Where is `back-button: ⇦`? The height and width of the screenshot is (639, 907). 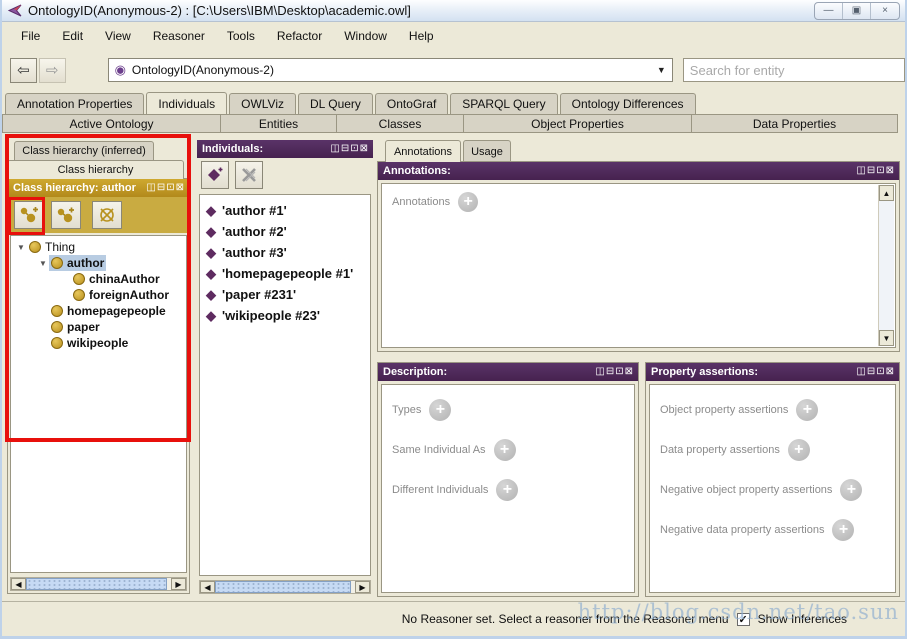 back-button: ⇦ is located at coordinates (23, 70).